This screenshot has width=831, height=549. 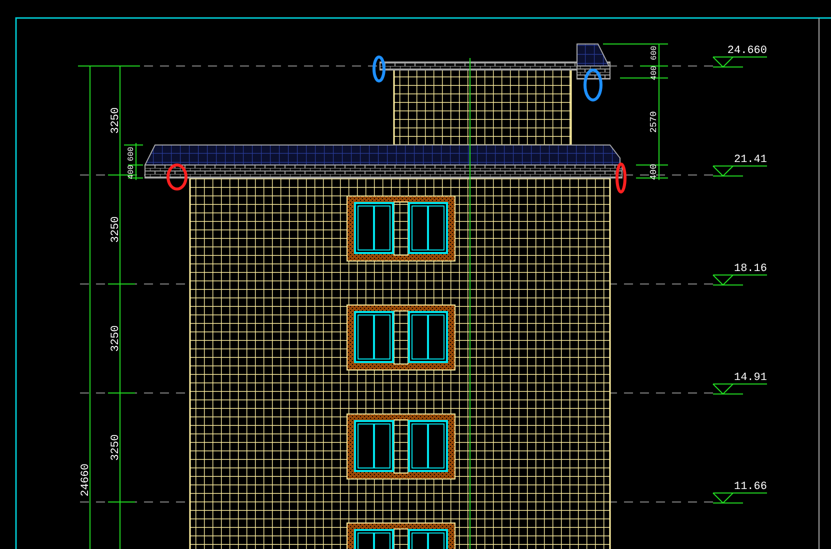 I want to click on dimension-text: 2570, so click(x=654, y=122).